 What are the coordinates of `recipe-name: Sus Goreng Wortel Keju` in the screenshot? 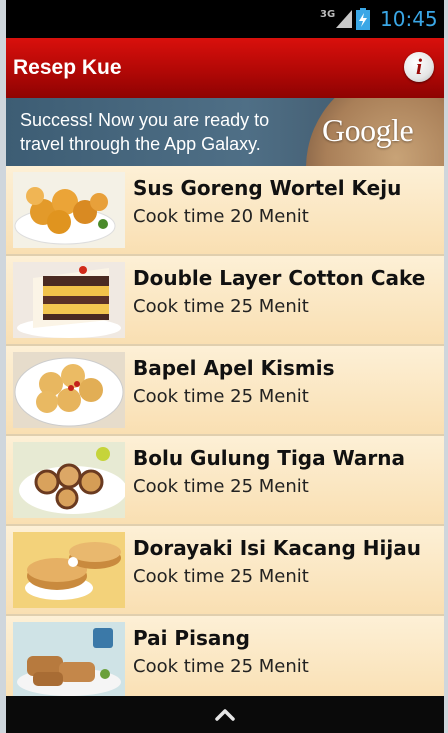 It's located at (267, 188).